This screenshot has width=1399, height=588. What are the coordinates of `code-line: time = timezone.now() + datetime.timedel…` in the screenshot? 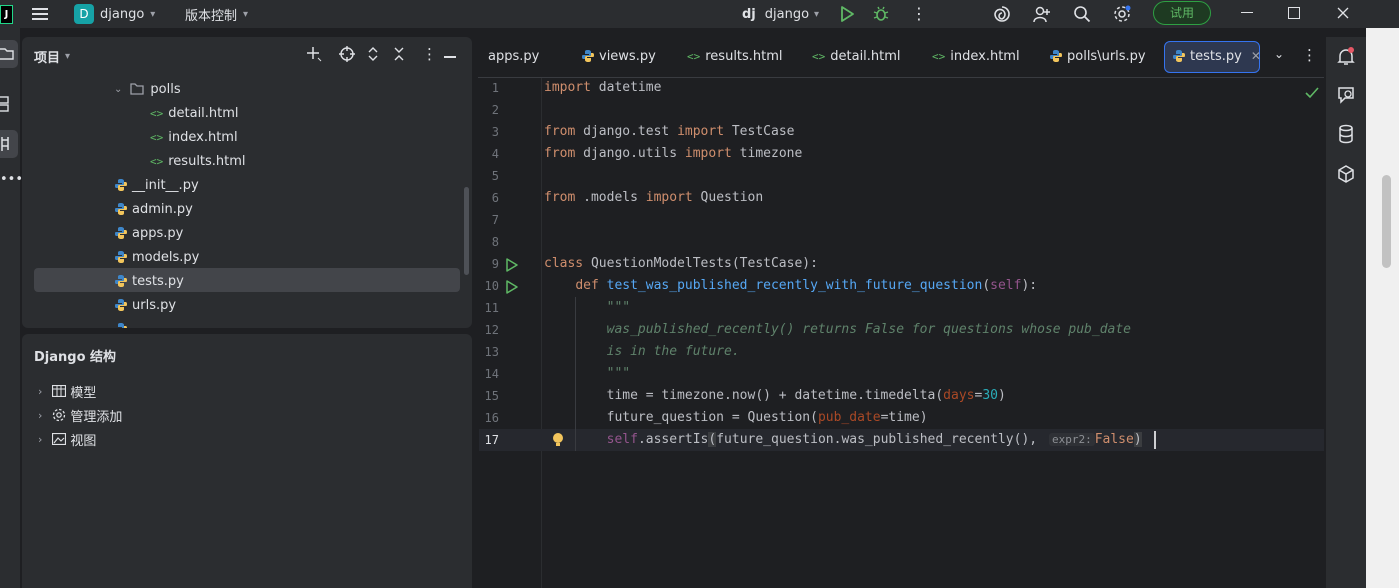 It's located at (775, 395).